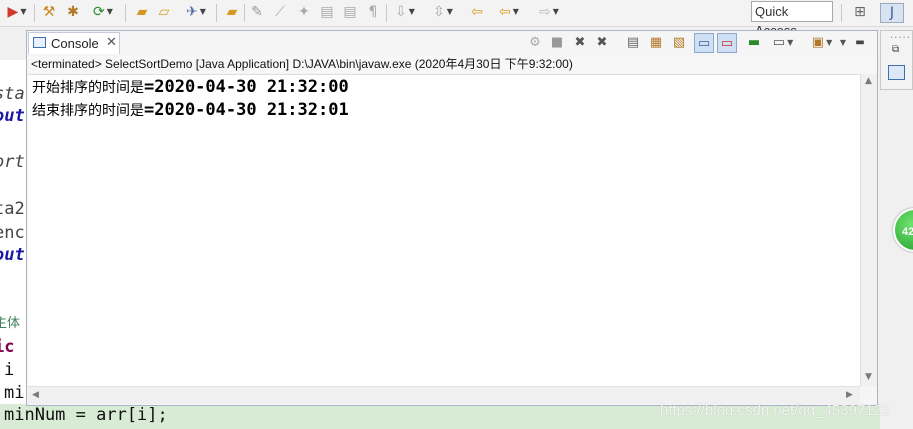  Describe the element at coordinates (12, 209) in the screenshot. I see `code-fragment: ta2` at that location.